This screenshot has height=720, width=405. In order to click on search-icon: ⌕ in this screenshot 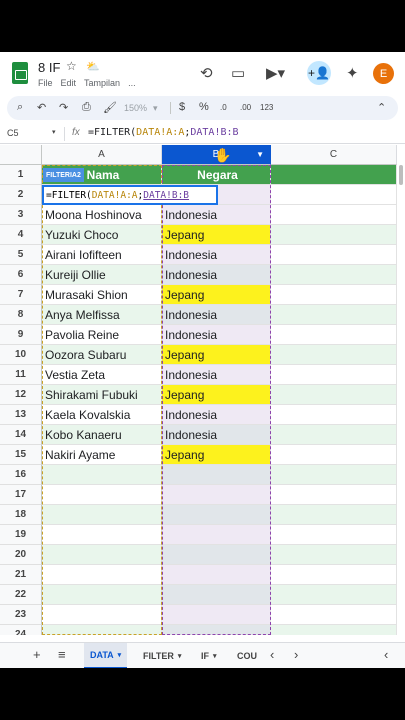, I will do `click(20, 107)`.